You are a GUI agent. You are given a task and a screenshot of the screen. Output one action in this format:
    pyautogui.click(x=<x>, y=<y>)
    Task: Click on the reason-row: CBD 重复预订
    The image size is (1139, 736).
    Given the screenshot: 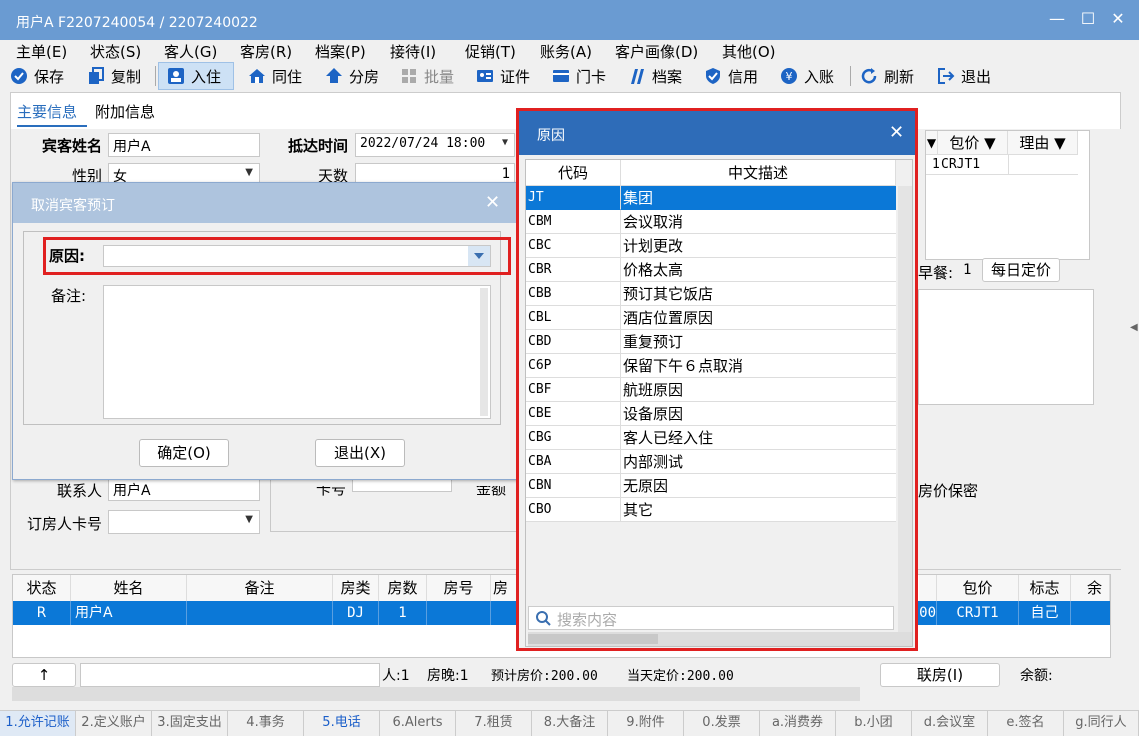 What is the action you would take?
    pyautogui.click(x=711, y=342)
    